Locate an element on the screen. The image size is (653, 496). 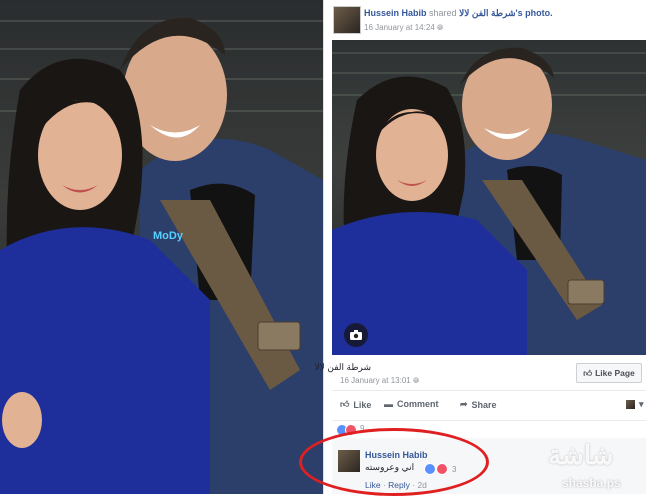
post-actions: 👍︎ Like ▬ Comment ➦ Share ▾ is located at coordinates (489, 405).